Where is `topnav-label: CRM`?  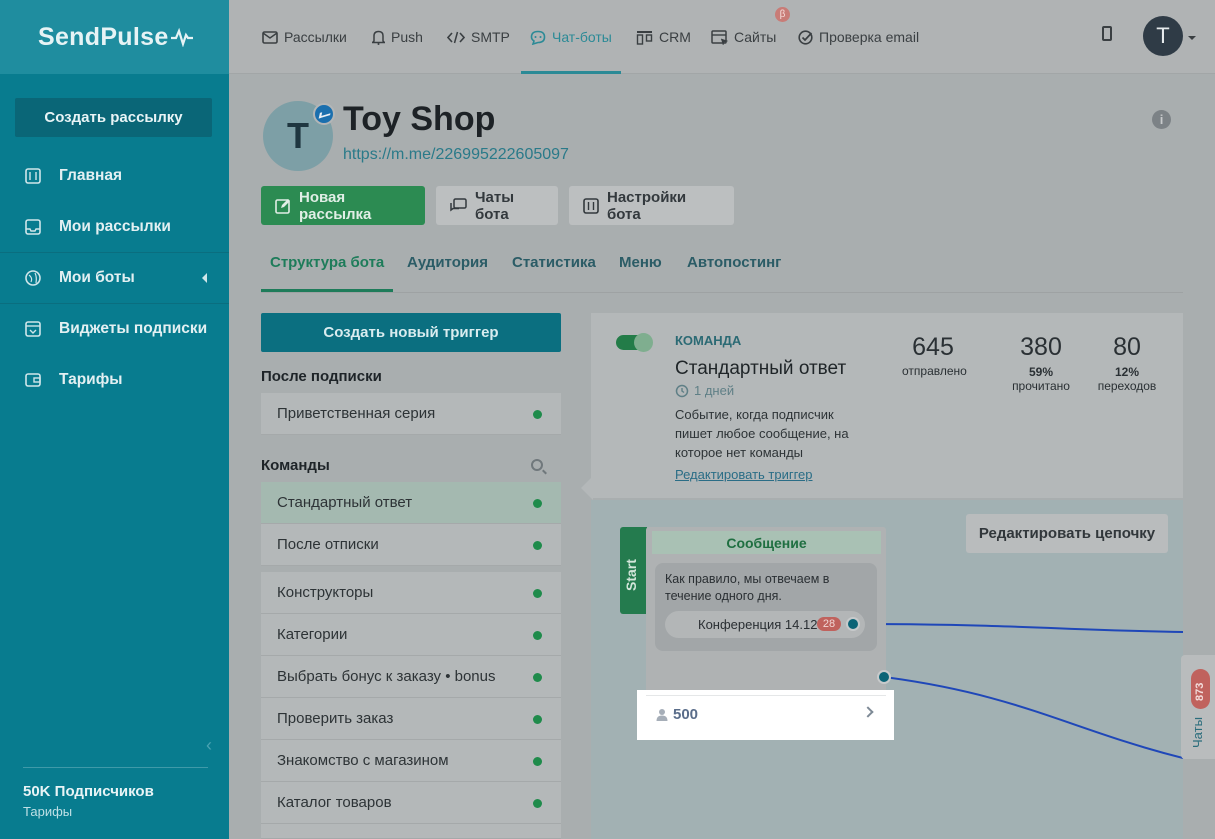 topnav-label: CRM is located at coordinates (675, 37).